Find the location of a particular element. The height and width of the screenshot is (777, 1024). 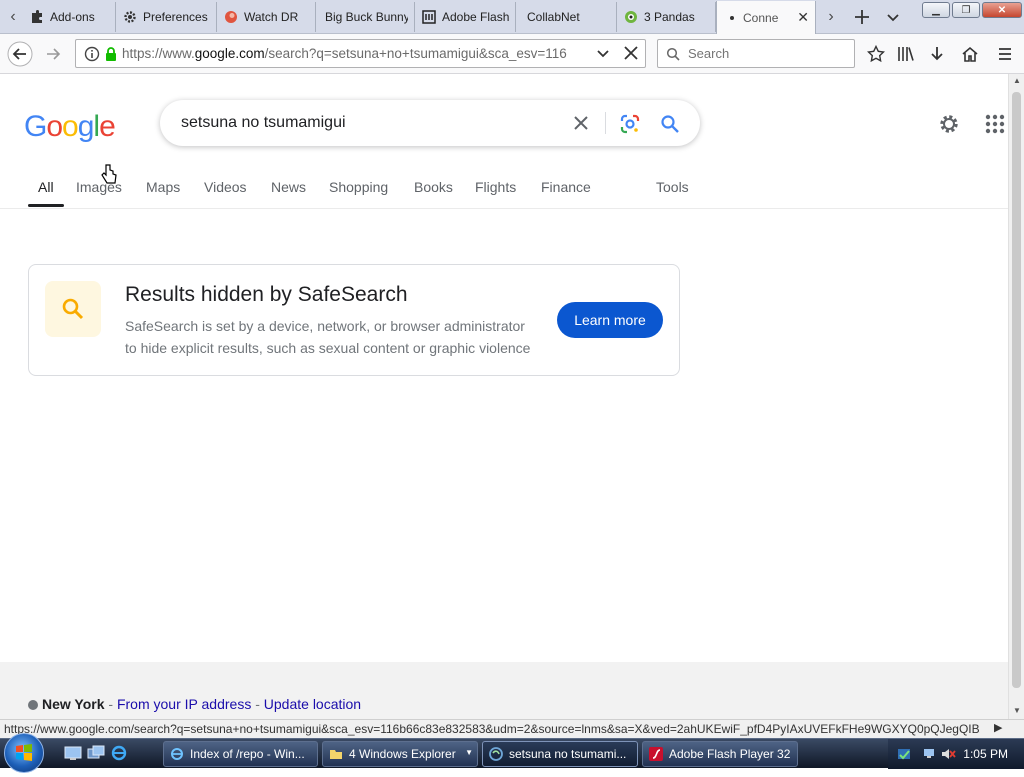

bookmark-star-icon is located at coordinates (876, 54).